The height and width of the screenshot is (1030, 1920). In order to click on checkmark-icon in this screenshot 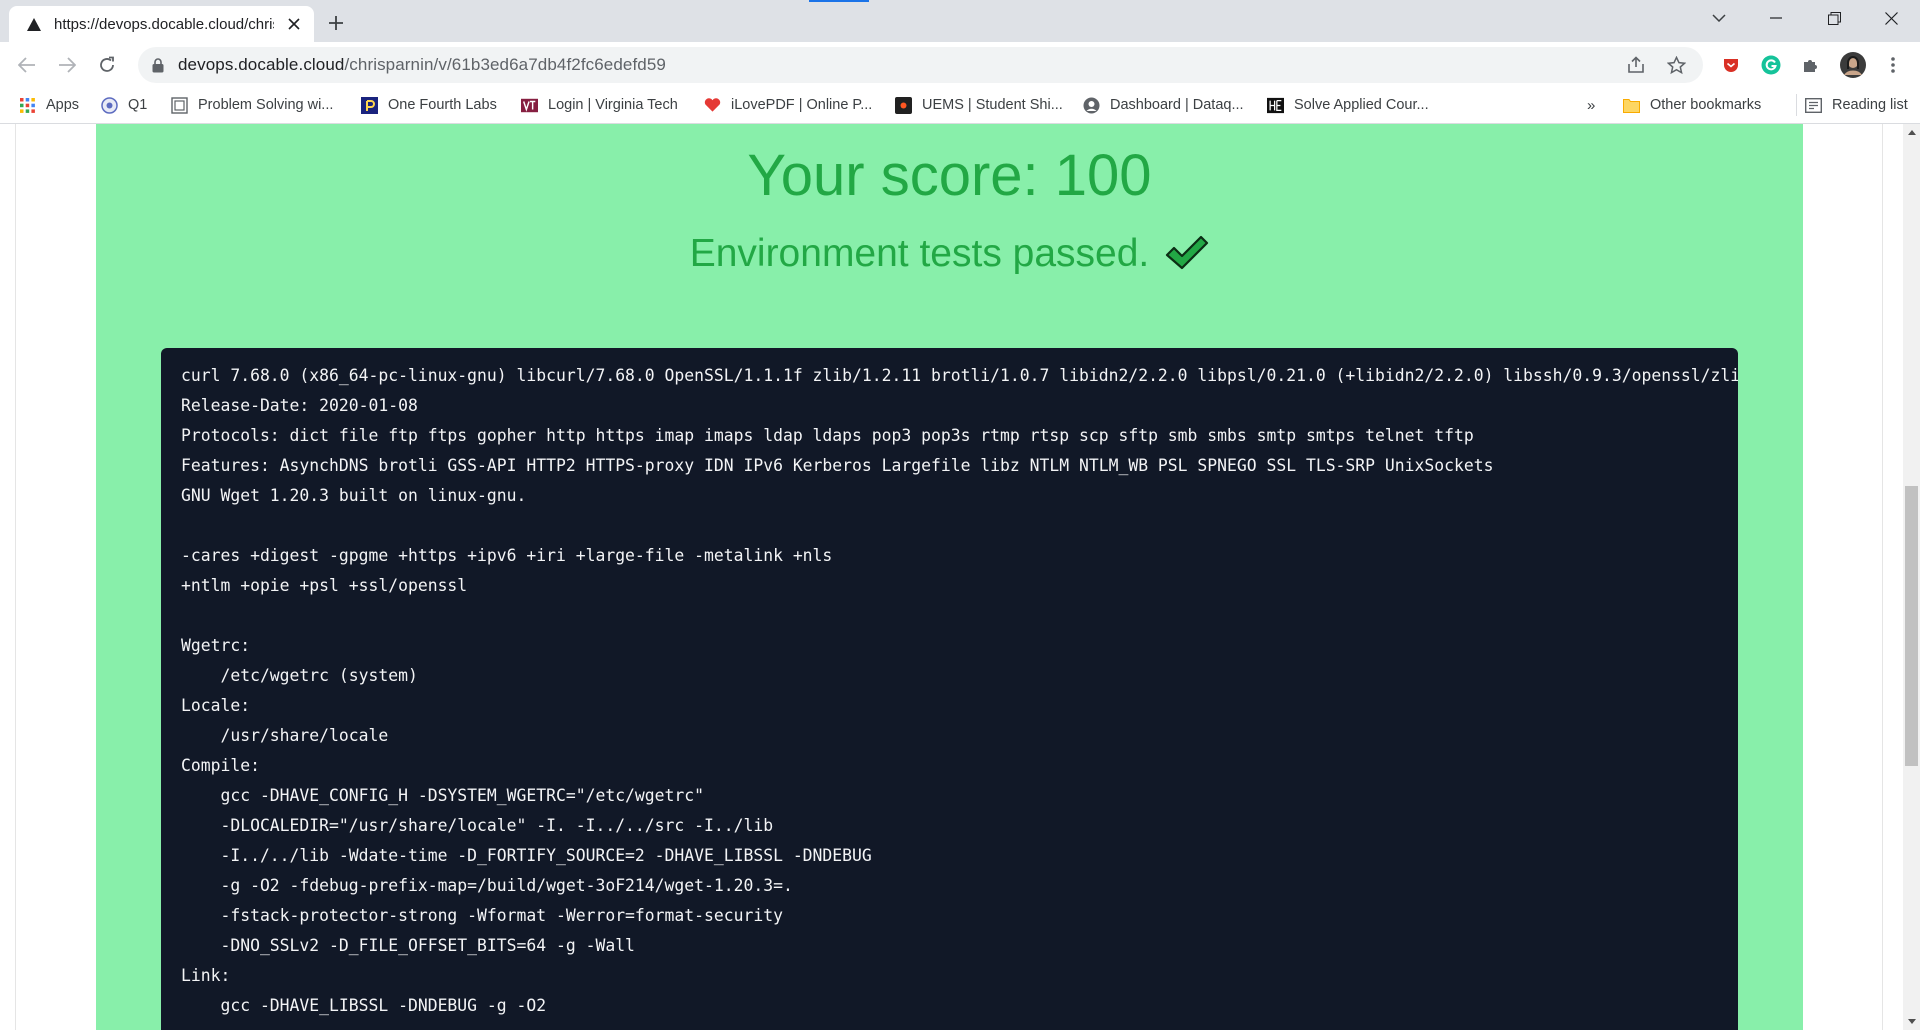, I will do `click(1187, 252)`.